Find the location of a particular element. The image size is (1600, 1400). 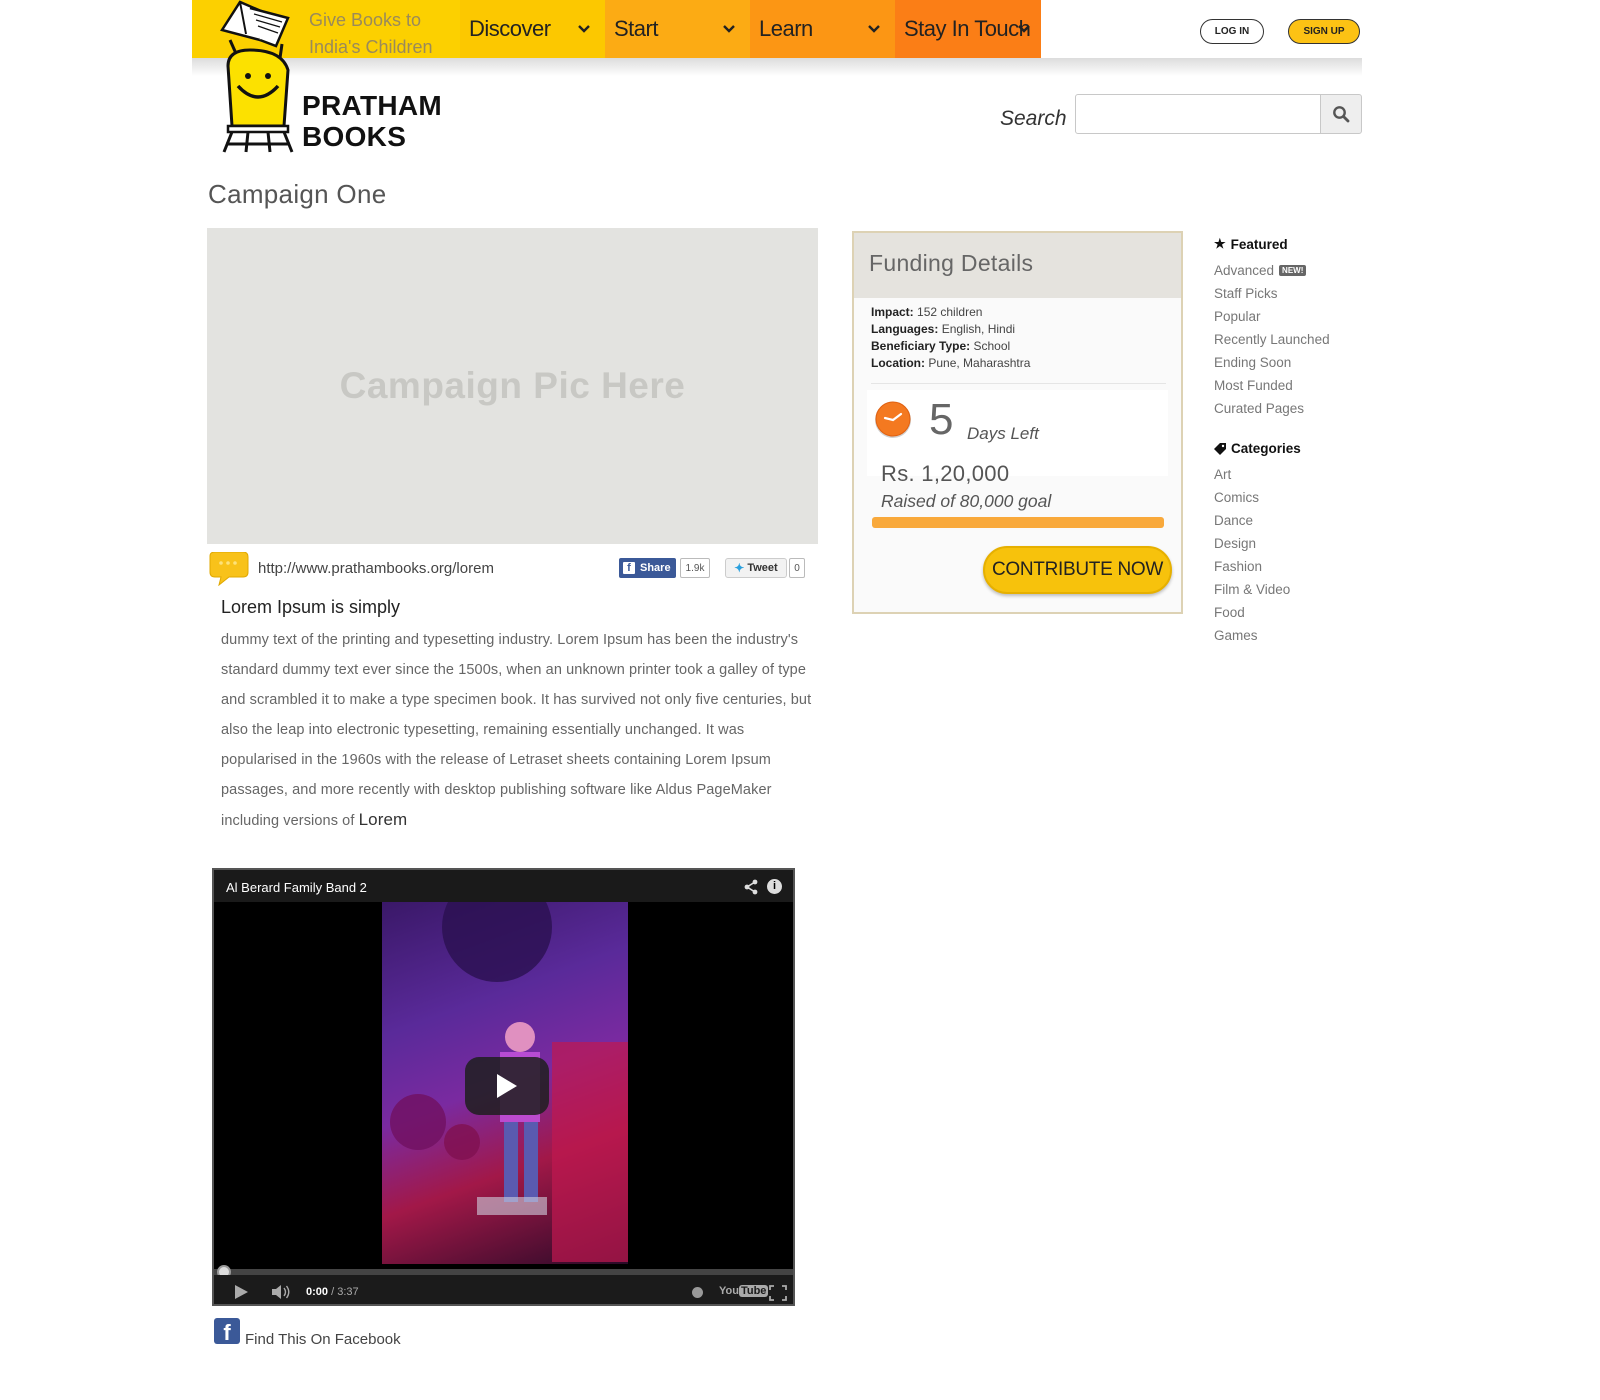

funding-details-title: Funding Details is located at coordinates (951, 263).